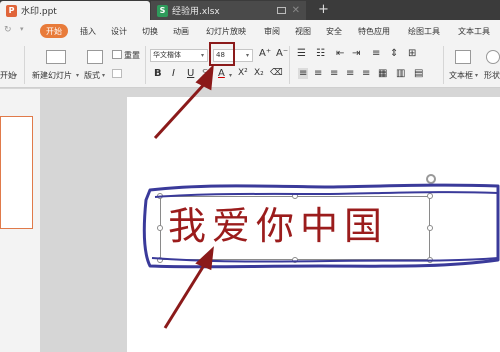 The height and width of the screenshot is (352, 500). Describe the element at coordinates (173, 73) in the screenshot. I see `italic-icon: I` at that location.